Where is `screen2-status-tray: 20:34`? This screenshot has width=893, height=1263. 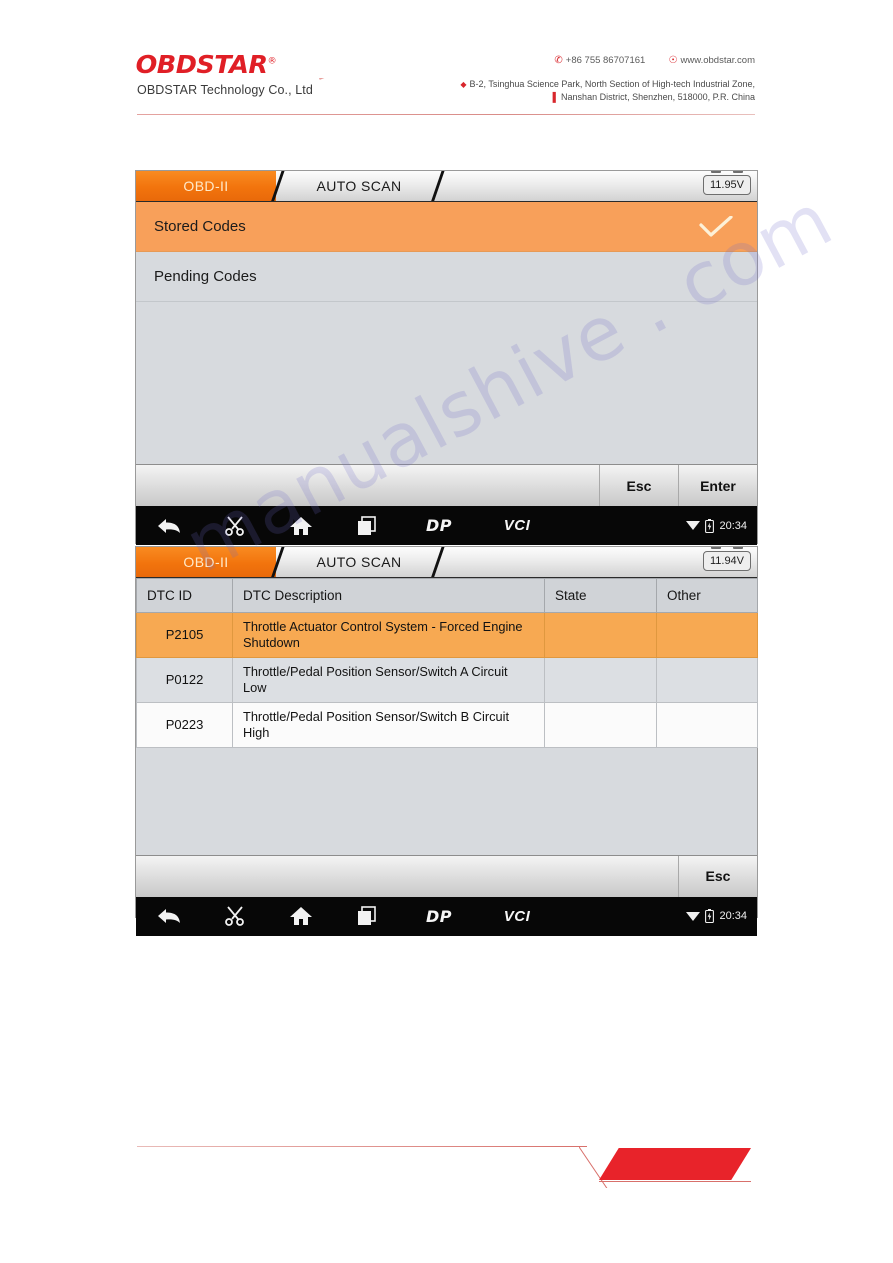
screen2-status-tray: 20:34 is located at coordinates (716, 916).